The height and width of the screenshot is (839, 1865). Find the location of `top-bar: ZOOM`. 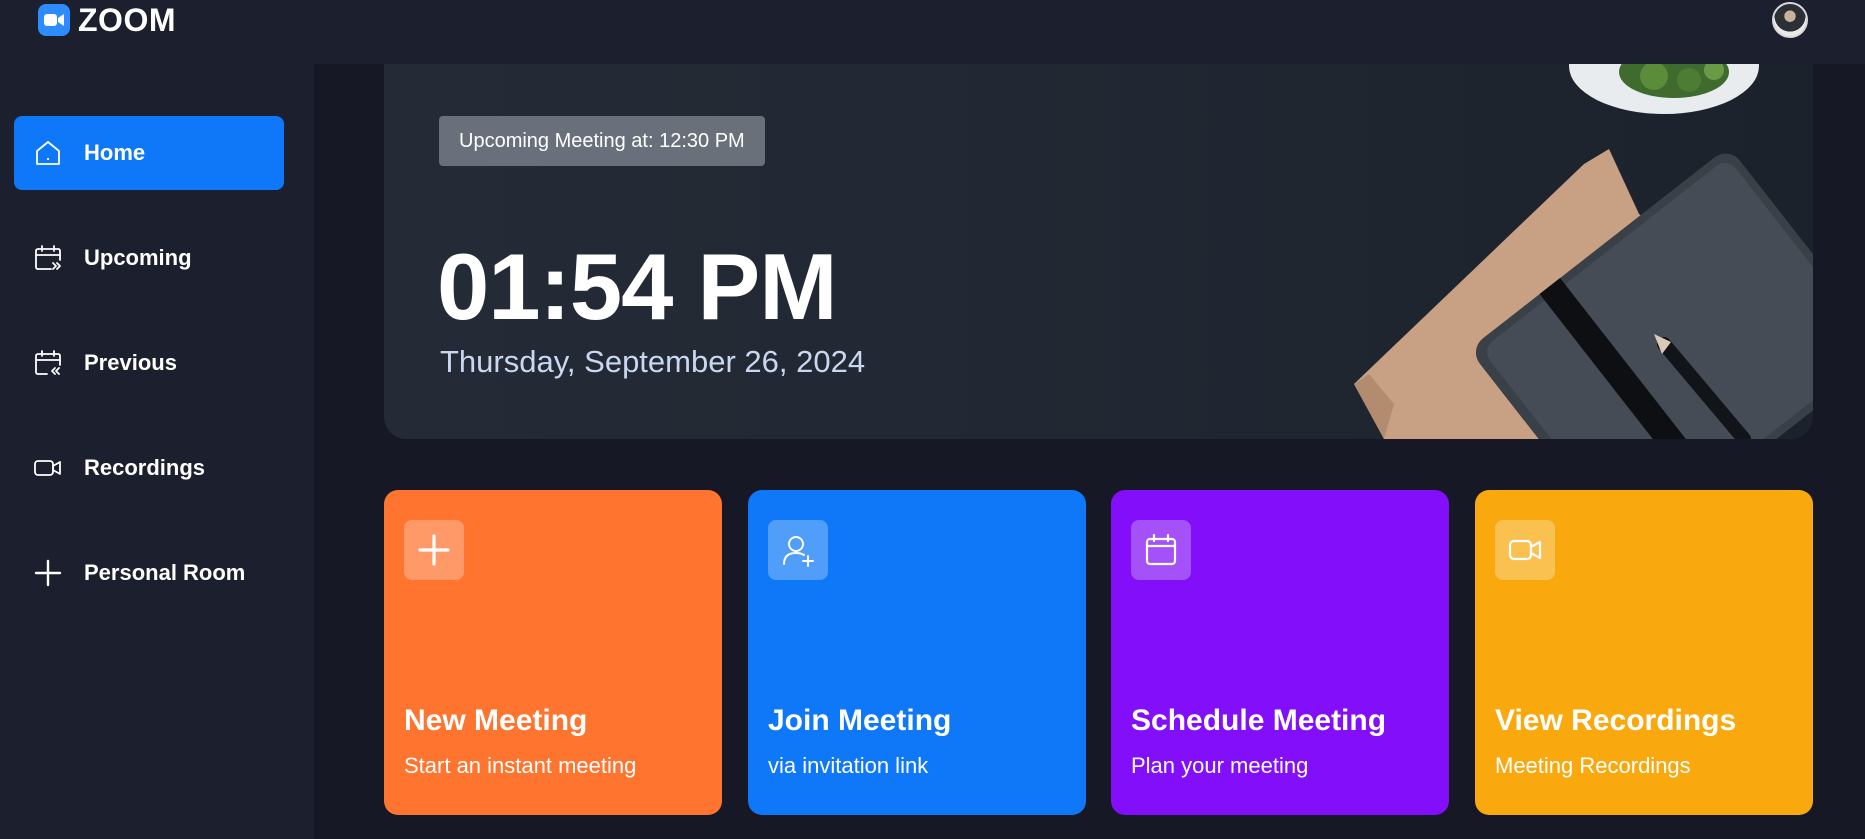

top-bar: ZOOM is located at coordinates (932, 32).